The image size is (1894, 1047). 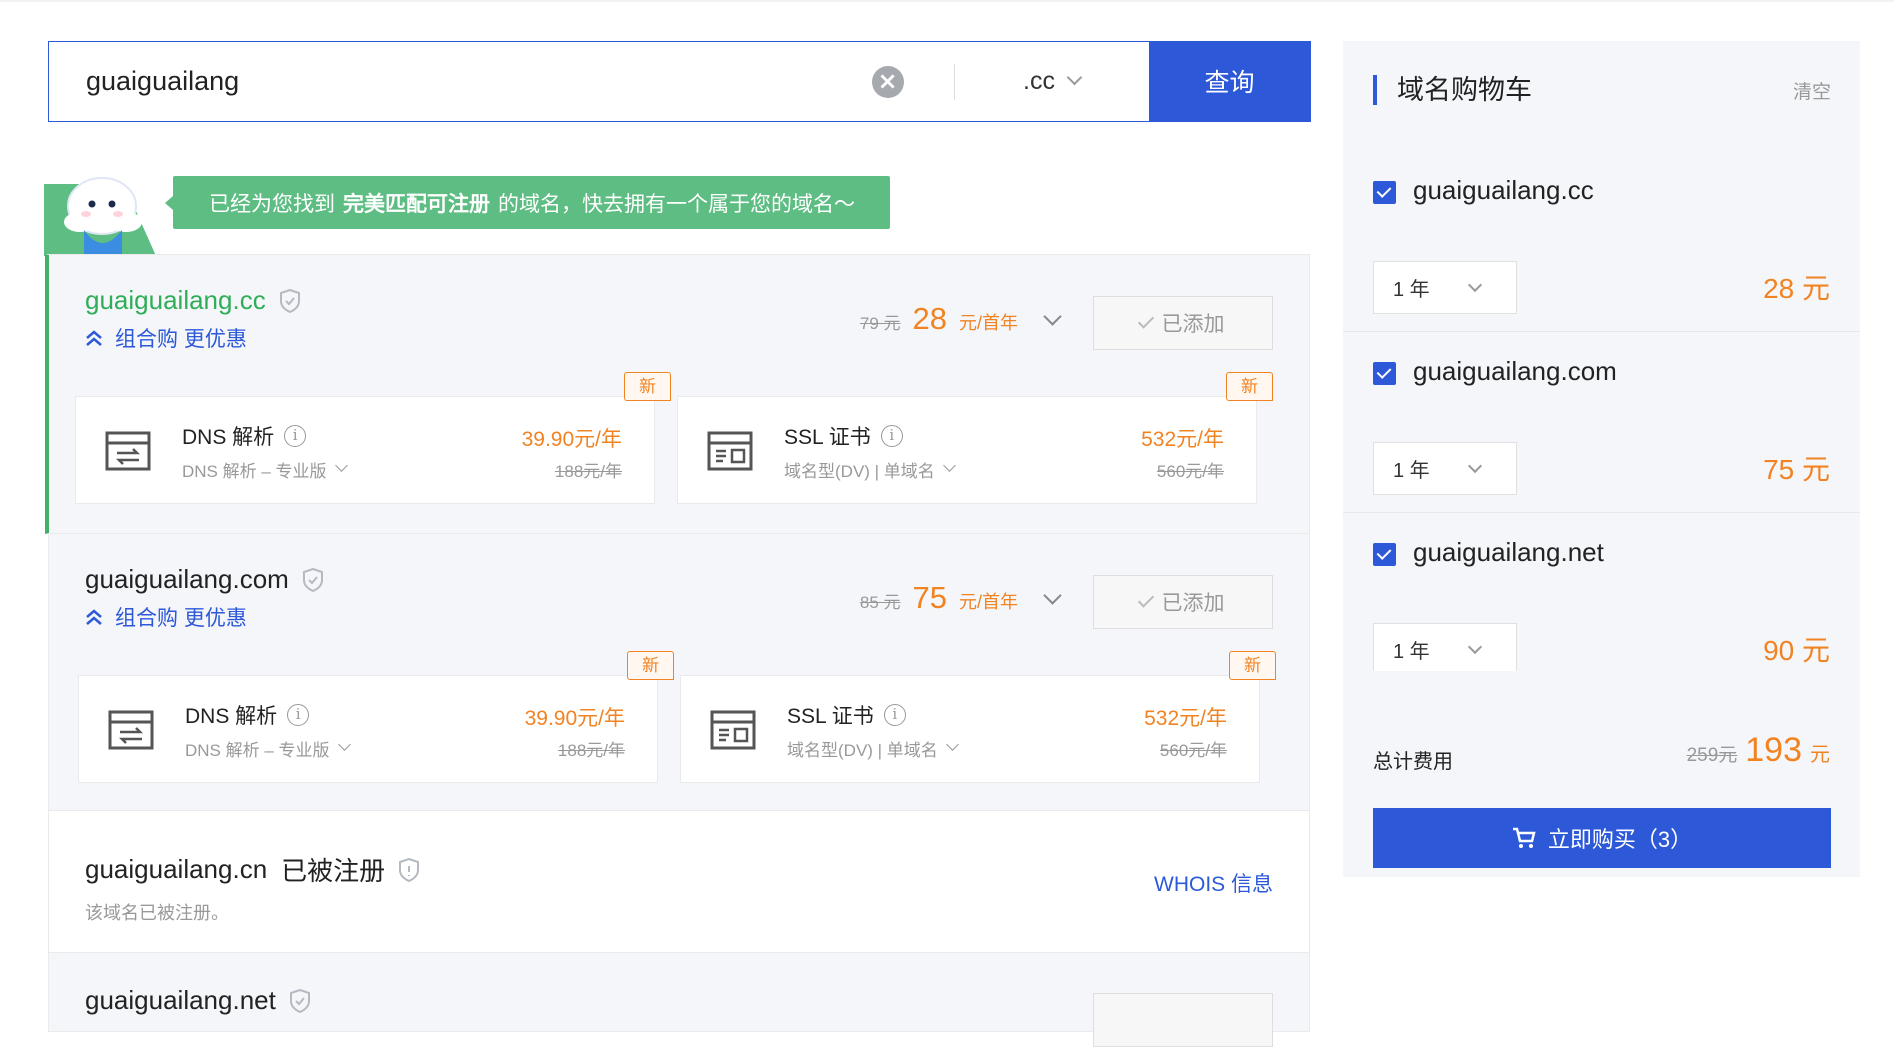 I want to click on price-unit: 元/首年, so click(x=988, y=602).